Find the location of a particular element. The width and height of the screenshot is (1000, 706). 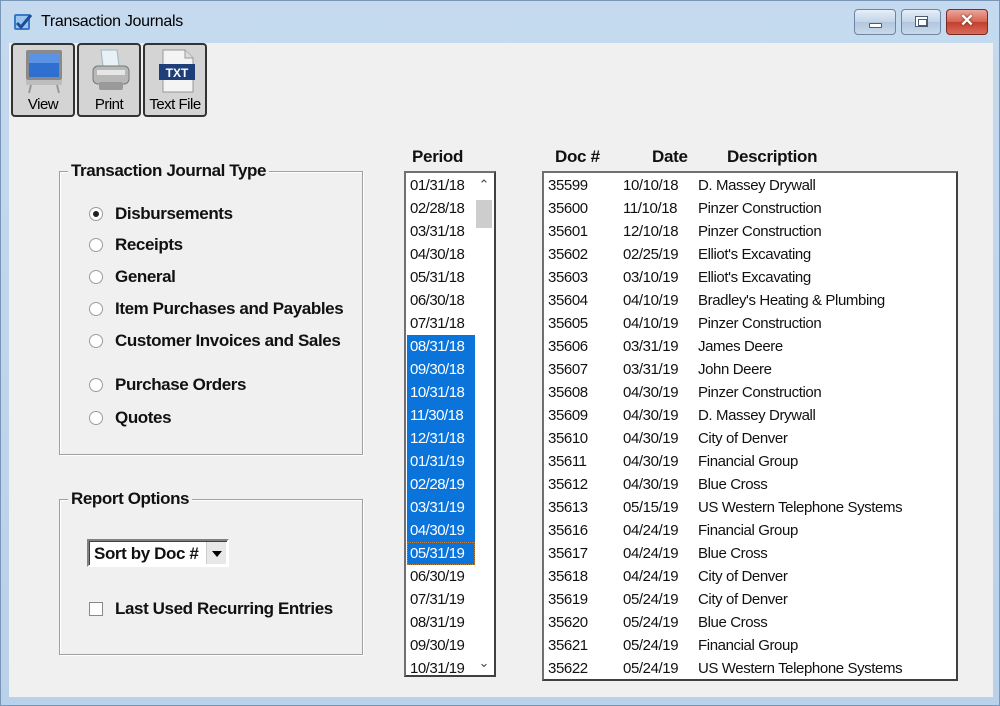

period-scrollbar: ⌃ ⌄ is located at coordinates (484, 424).